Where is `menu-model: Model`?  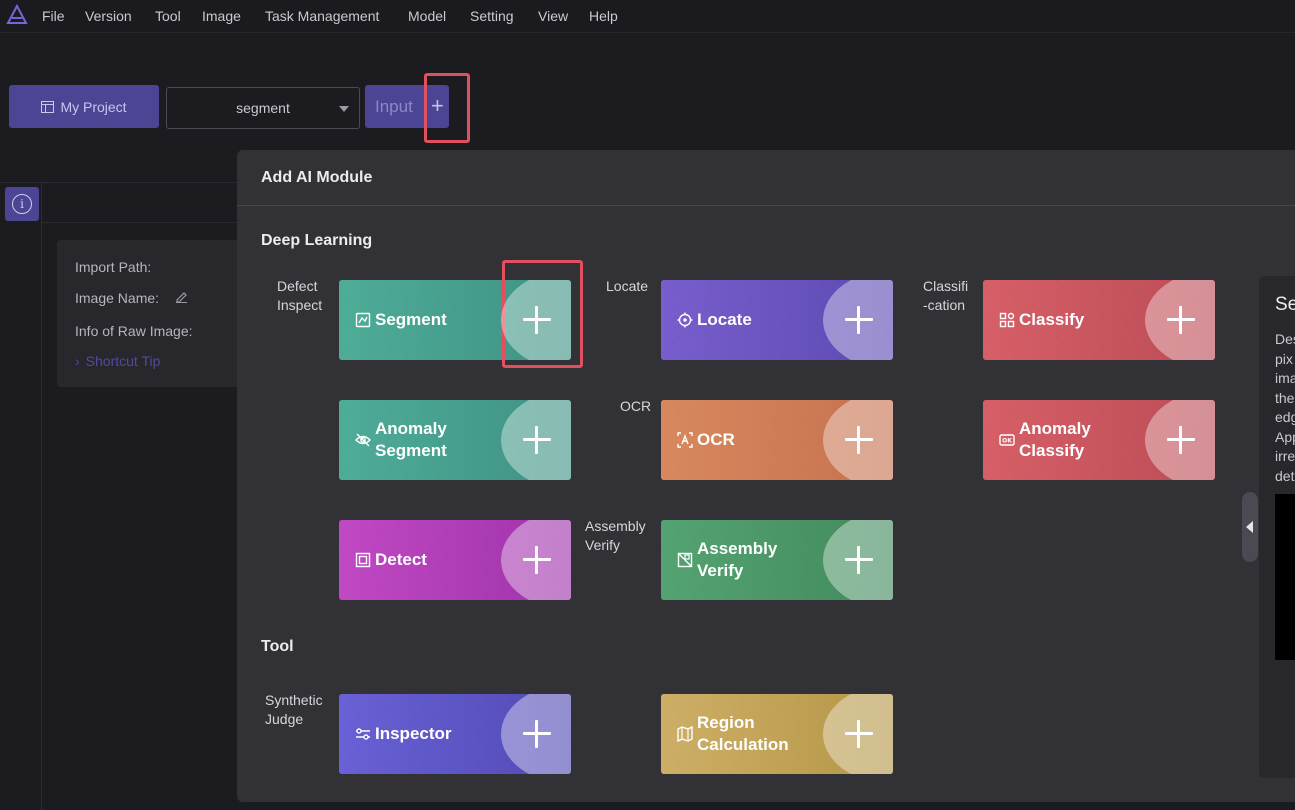 menu-model: Model is located at coordinates (427, 16).